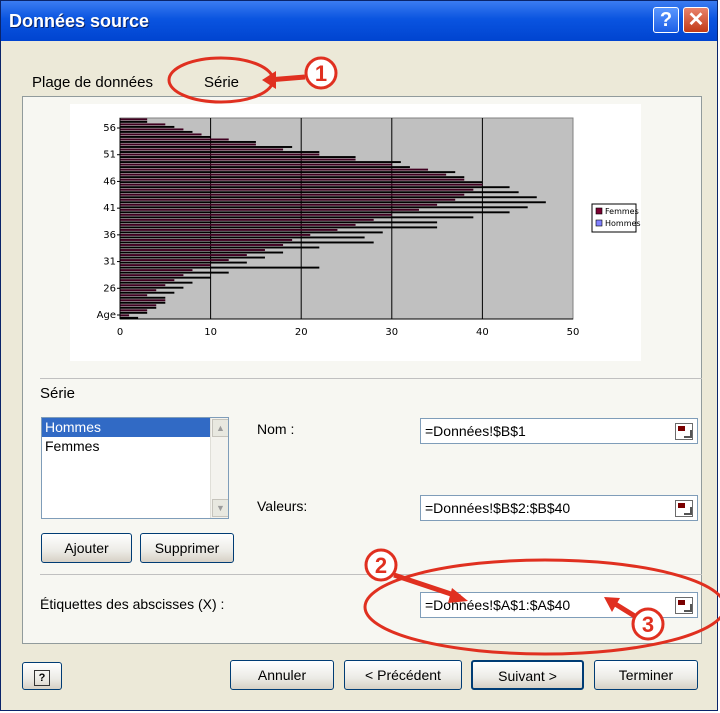  Describe the element at coordinates (120, 332) in the screenshot. I see `x-tick-label: 0` at that location.